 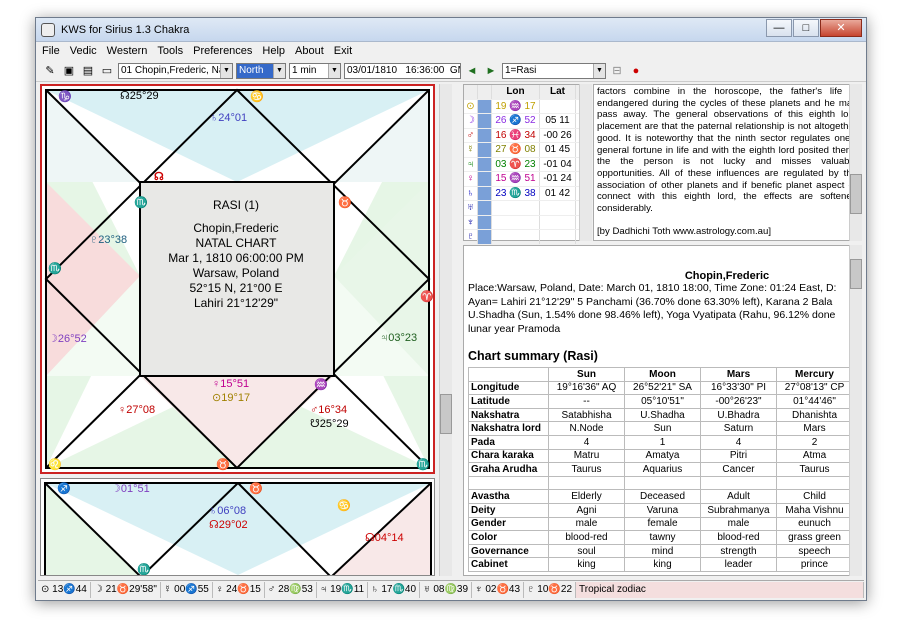 I want to click on menu-exit: Exit, so click(x=343, y=51).